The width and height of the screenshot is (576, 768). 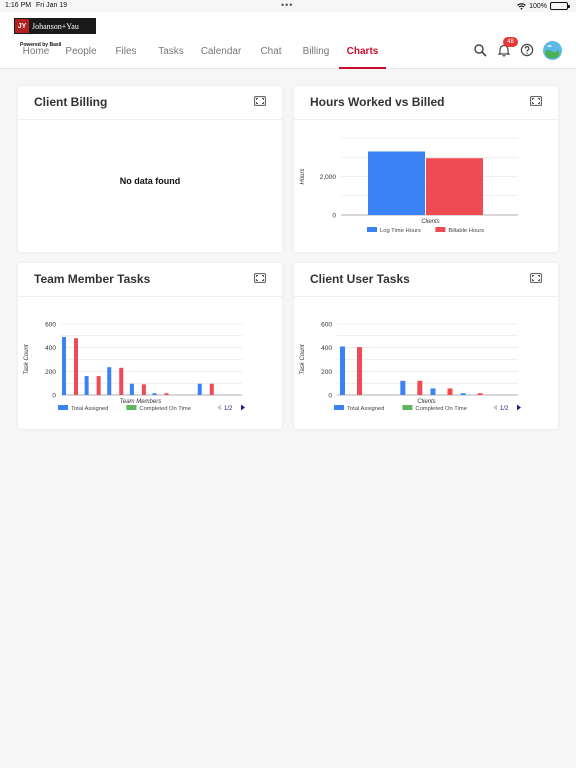 I want to click on tab-billing: Billing, so click(x=316, y=56).